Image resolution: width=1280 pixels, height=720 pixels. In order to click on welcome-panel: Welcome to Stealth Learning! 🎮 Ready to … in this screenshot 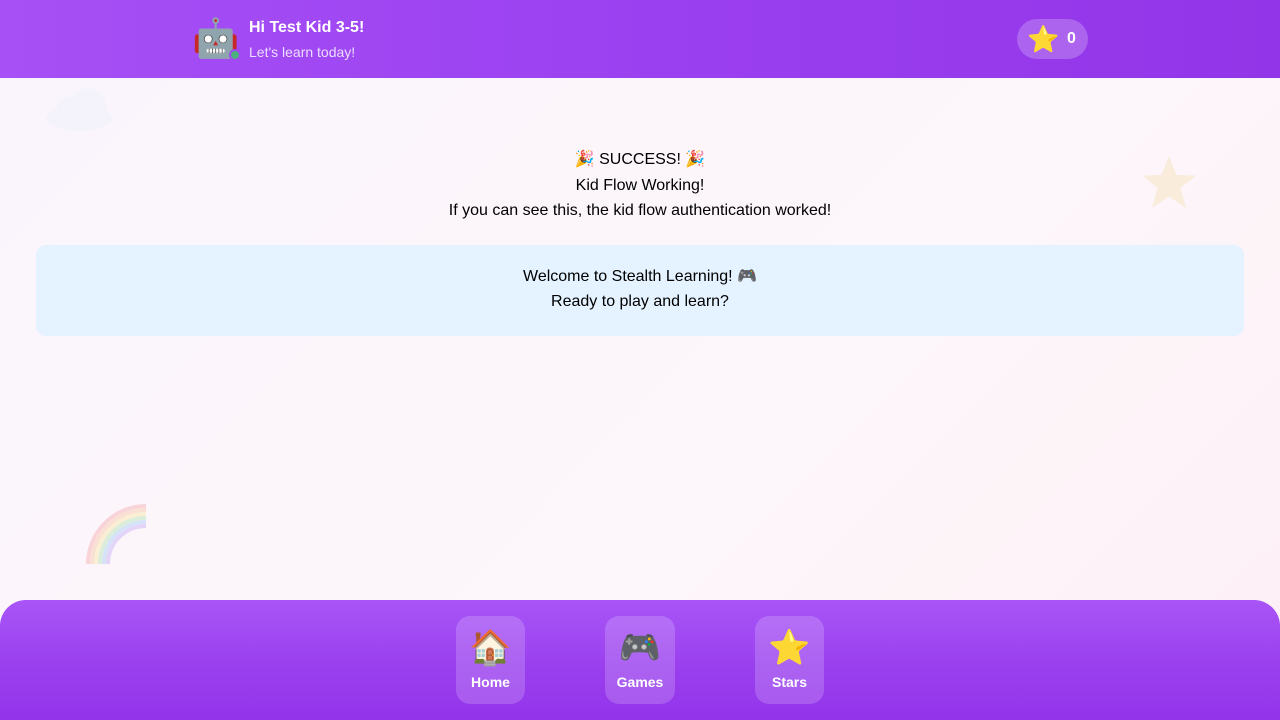, I will do `click(640, 290)`.